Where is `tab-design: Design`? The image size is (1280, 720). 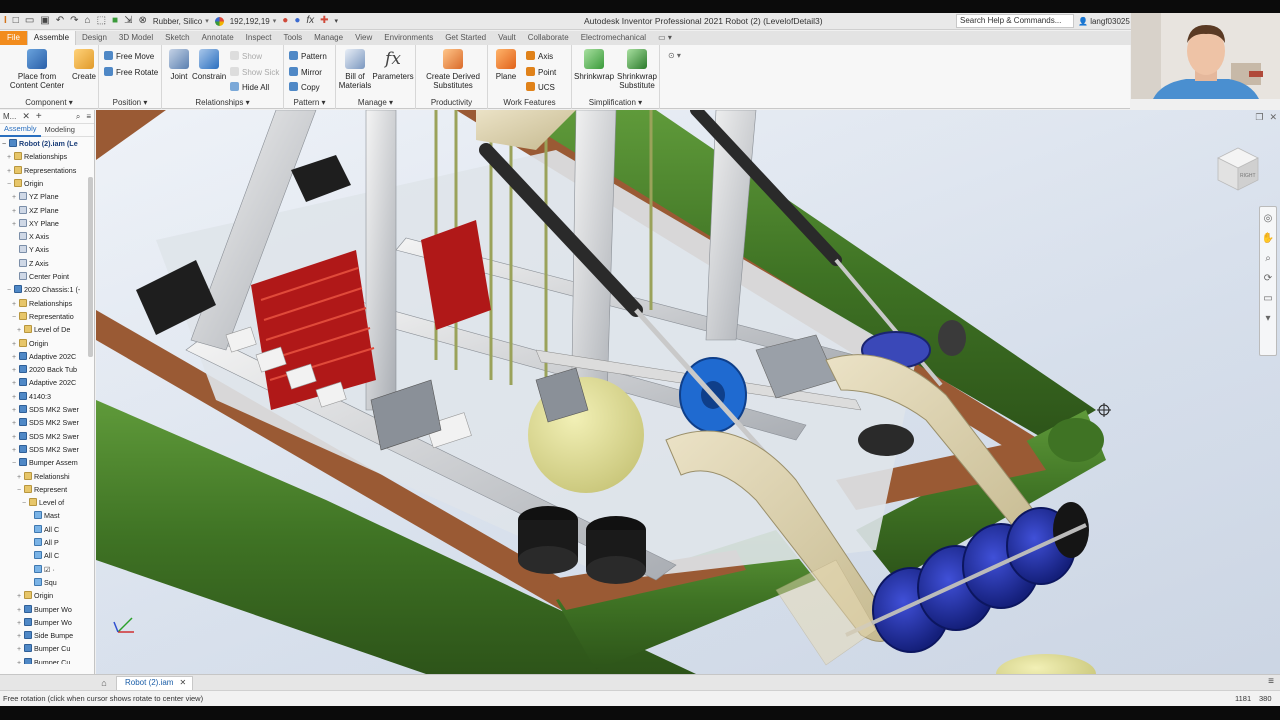 tab-design: Design is located at coordinates (94, 38).